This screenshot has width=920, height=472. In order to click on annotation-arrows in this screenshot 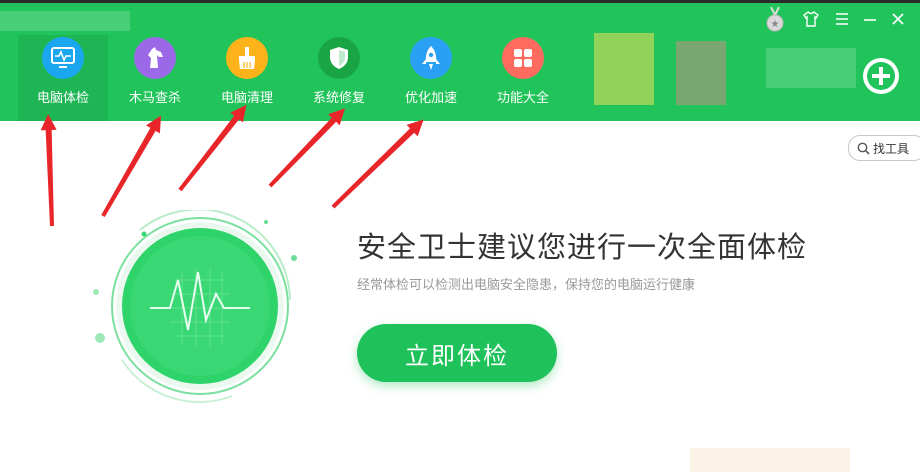, I will do `click(232, 165)`.